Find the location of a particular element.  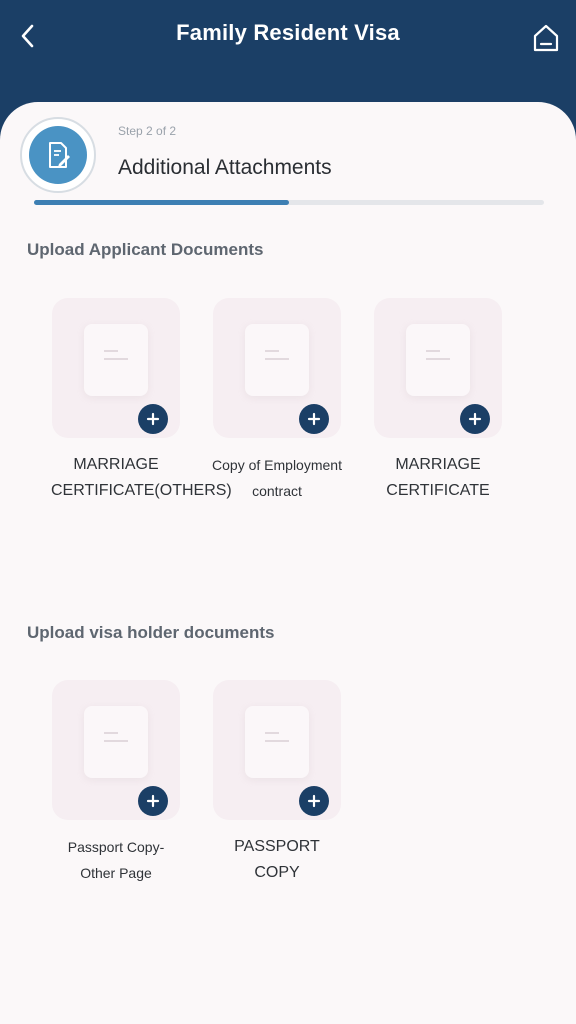

document-label: PASSPORT COPY is located at coordinates (277, 859).